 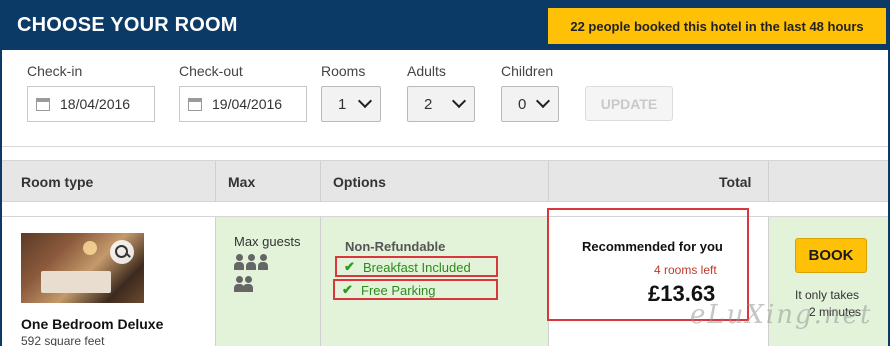 What do you see at coordinates (359, 182) in the screenshot?
I see `column-header-options: Options` at bounding box center [359, 182].